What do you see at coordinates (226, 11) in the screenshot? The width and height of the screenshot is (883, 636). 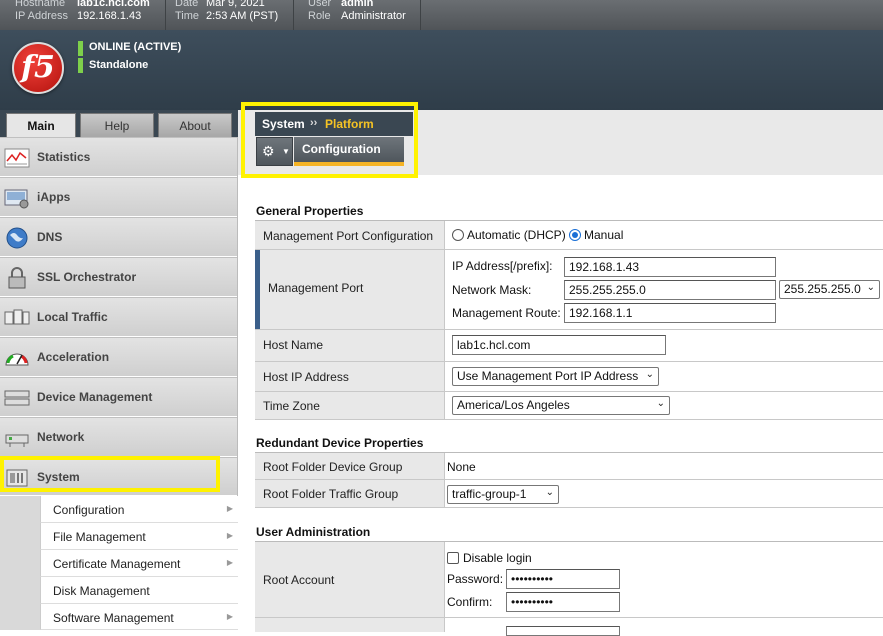 I see `datetime-block: Date Mar 9, 2021 Time 2:53 AM (PST)` at bounding box center [226, 11].